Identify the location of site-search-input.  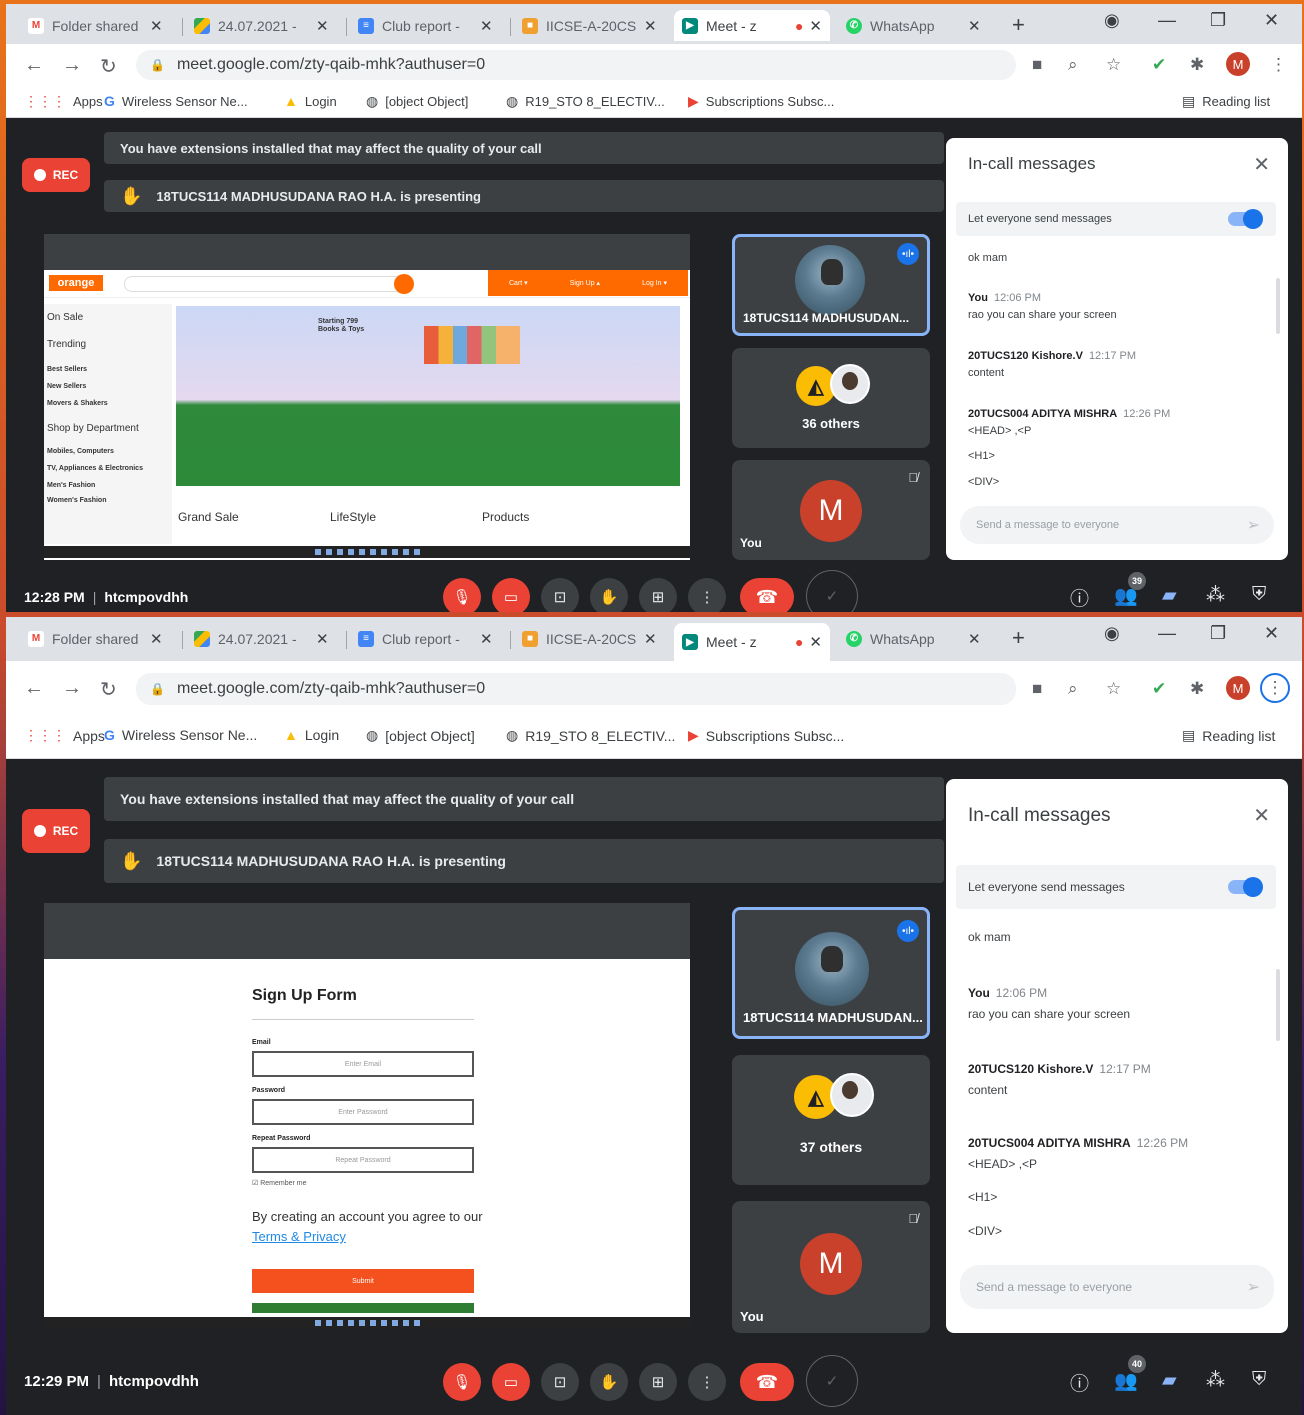
(268, 284).